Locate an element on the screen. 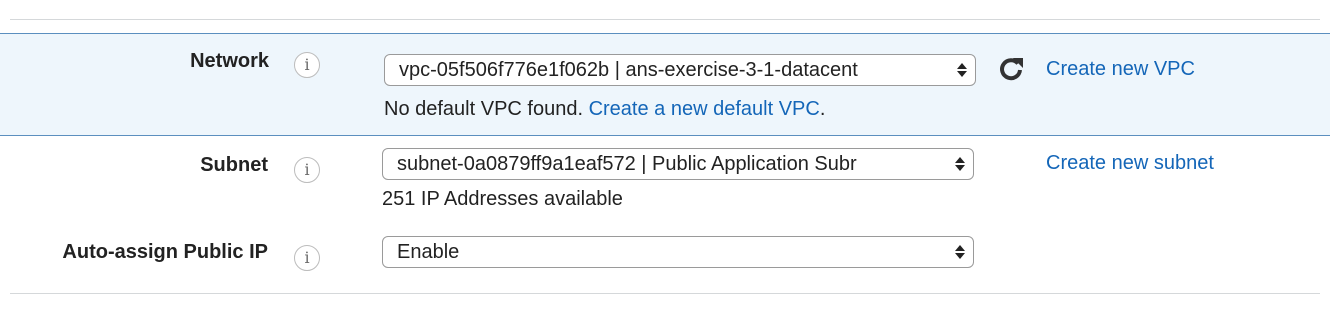  auto-assign-public-ip-select: Enable is located at coordinates (678, 252).